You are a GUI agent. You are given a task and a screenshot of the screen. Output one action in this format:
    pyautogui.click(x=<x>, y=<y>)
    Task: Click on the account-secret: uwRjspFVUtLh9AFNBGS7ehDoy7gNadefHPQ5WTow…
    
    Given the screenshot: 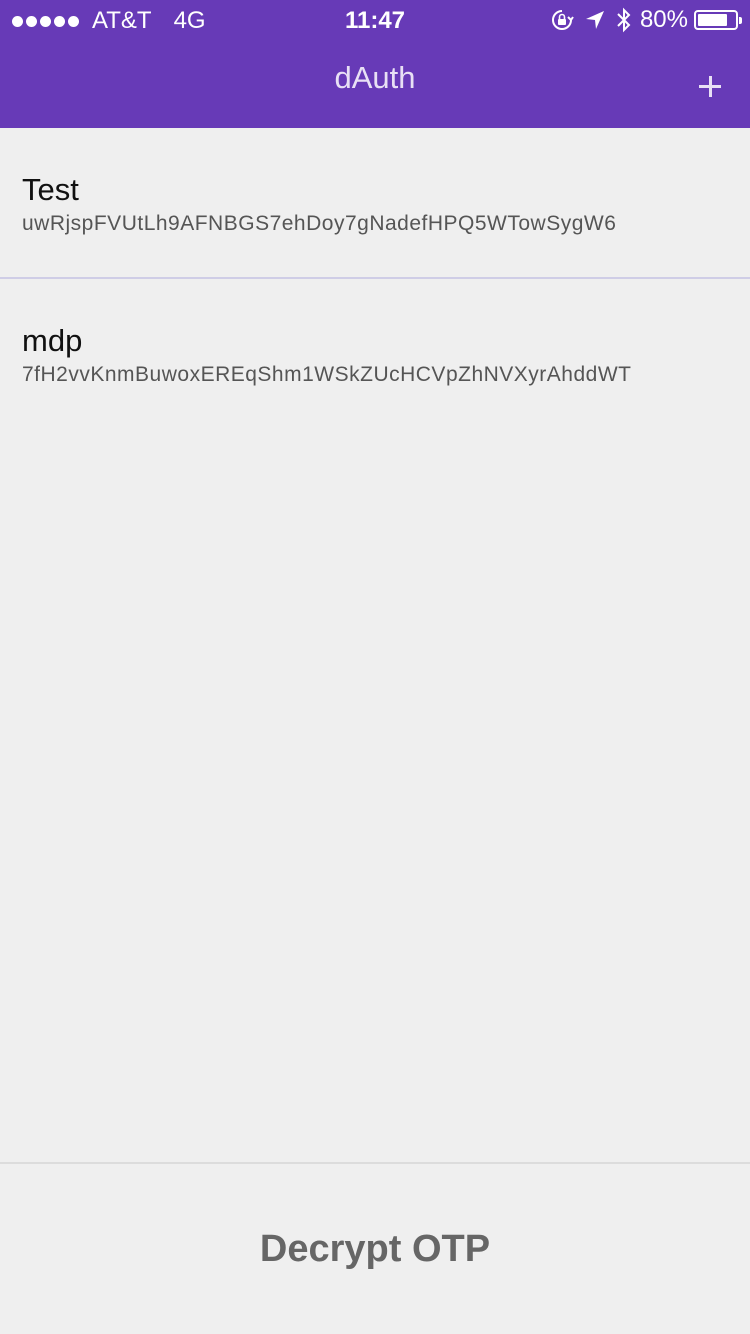 What is the action you would take?
    pyautogui.click(x=319, y=223)
    